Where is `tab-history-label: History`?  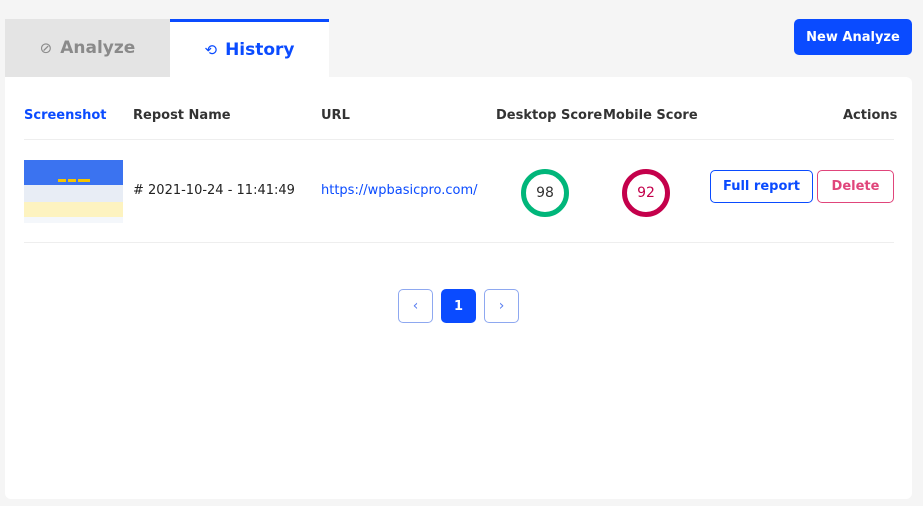
tab-history-label: History is located at coordinates (260, 49).